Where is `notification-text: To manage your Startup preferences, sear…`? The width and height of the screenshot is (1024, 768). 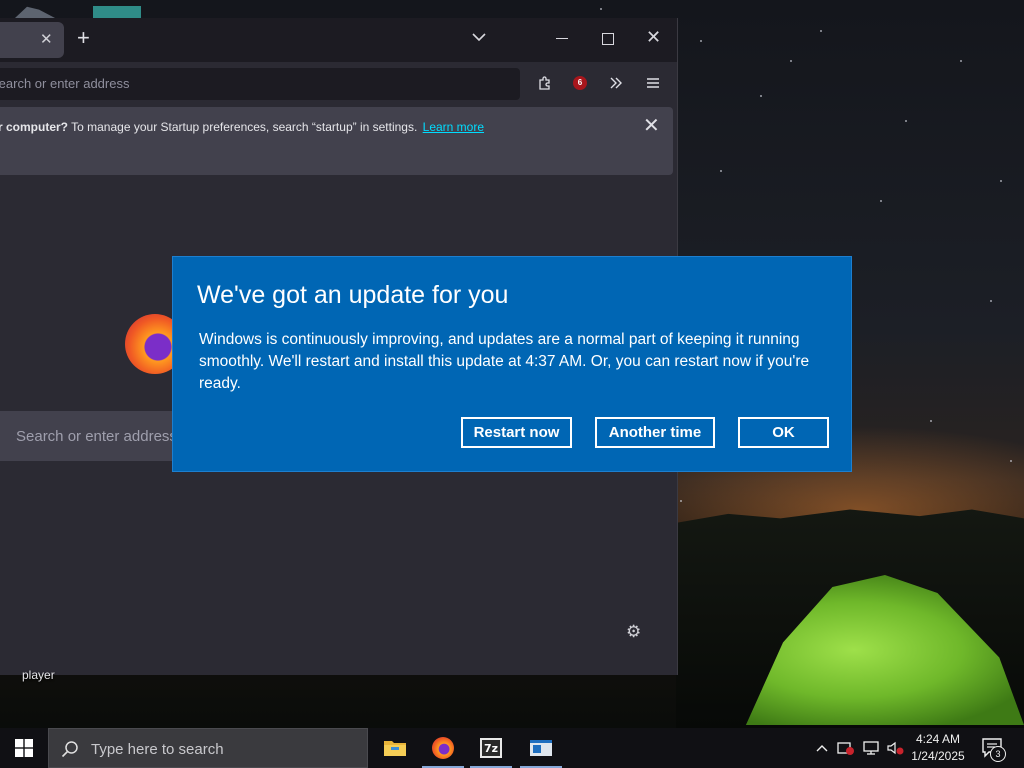
notification-text: To manage your Startup preferences, sear… is located at coordinates (243, 127).